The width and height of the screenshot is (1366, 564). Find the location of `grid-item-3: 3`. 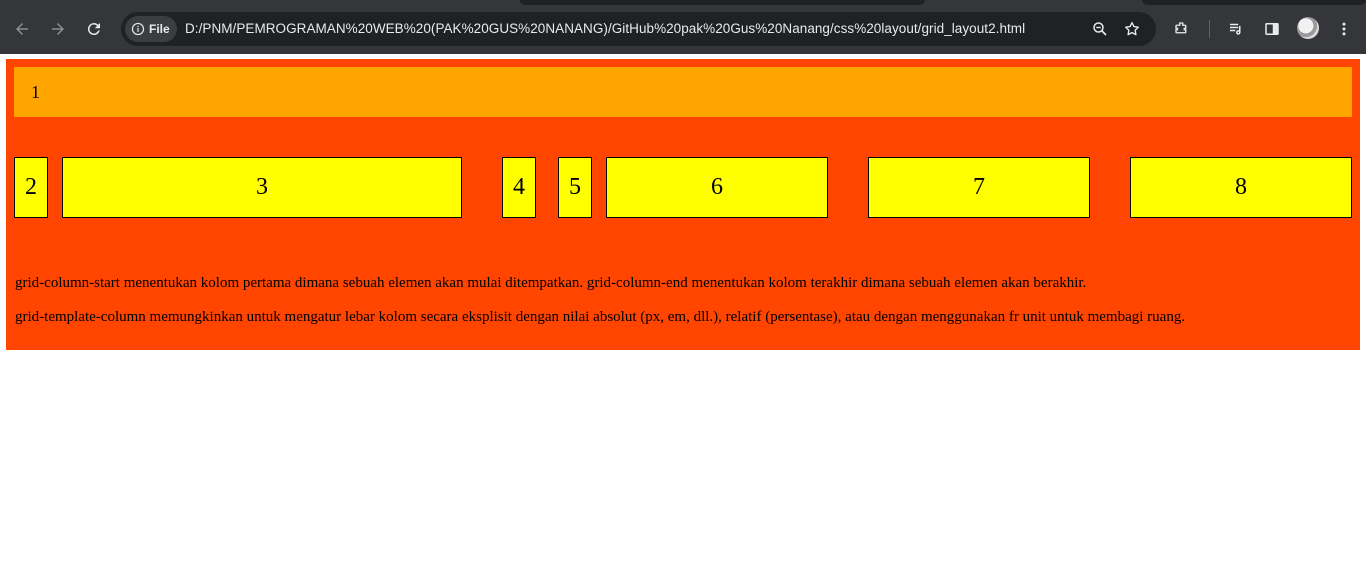

grid-item-3: 3 is located at coordinates (262, 187).